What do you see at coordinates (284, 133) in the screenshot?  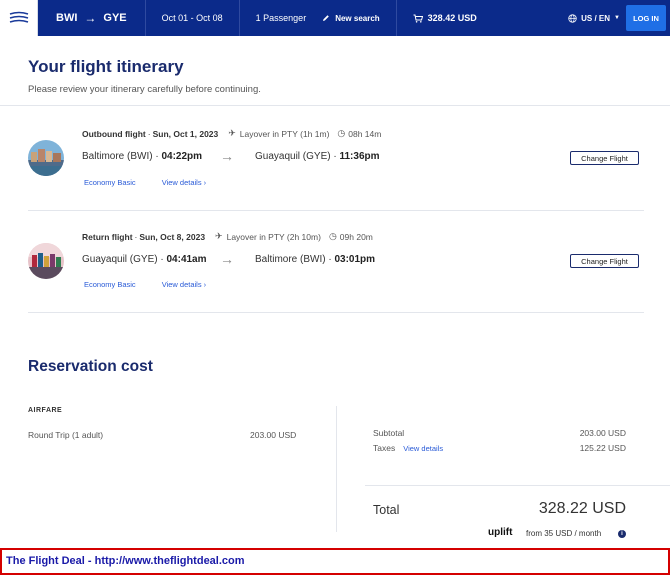 I see `layover-text: Layover in PTY (1h 1m)` at bounding box center [284, 133].